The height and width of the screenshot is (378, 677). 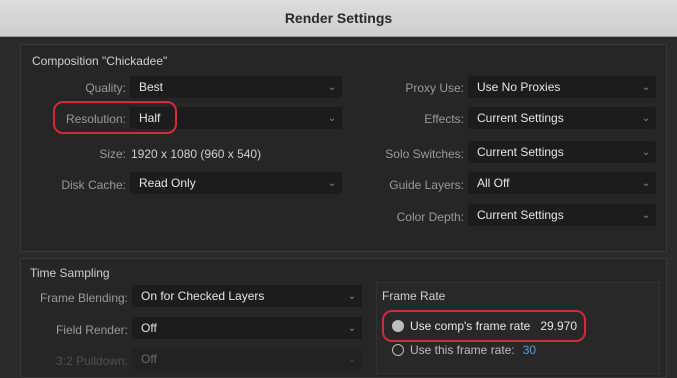 I want to click on field-render-dropdown: Off ⌄, so click(x=247, y=328).